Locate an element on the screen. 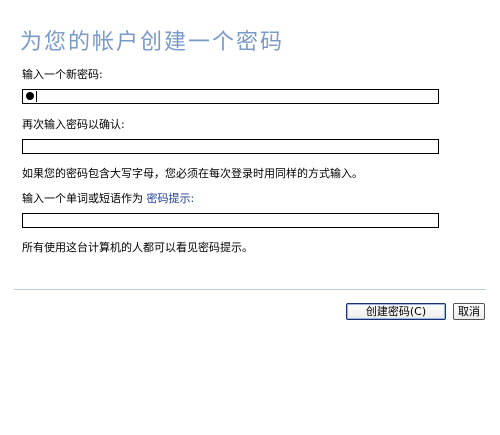 Image resolution: width=500 pixels, height=435 pixels. password-hint-label: 输入一个单词或短语作为 密码提示: is located at coordinates (108, 199).